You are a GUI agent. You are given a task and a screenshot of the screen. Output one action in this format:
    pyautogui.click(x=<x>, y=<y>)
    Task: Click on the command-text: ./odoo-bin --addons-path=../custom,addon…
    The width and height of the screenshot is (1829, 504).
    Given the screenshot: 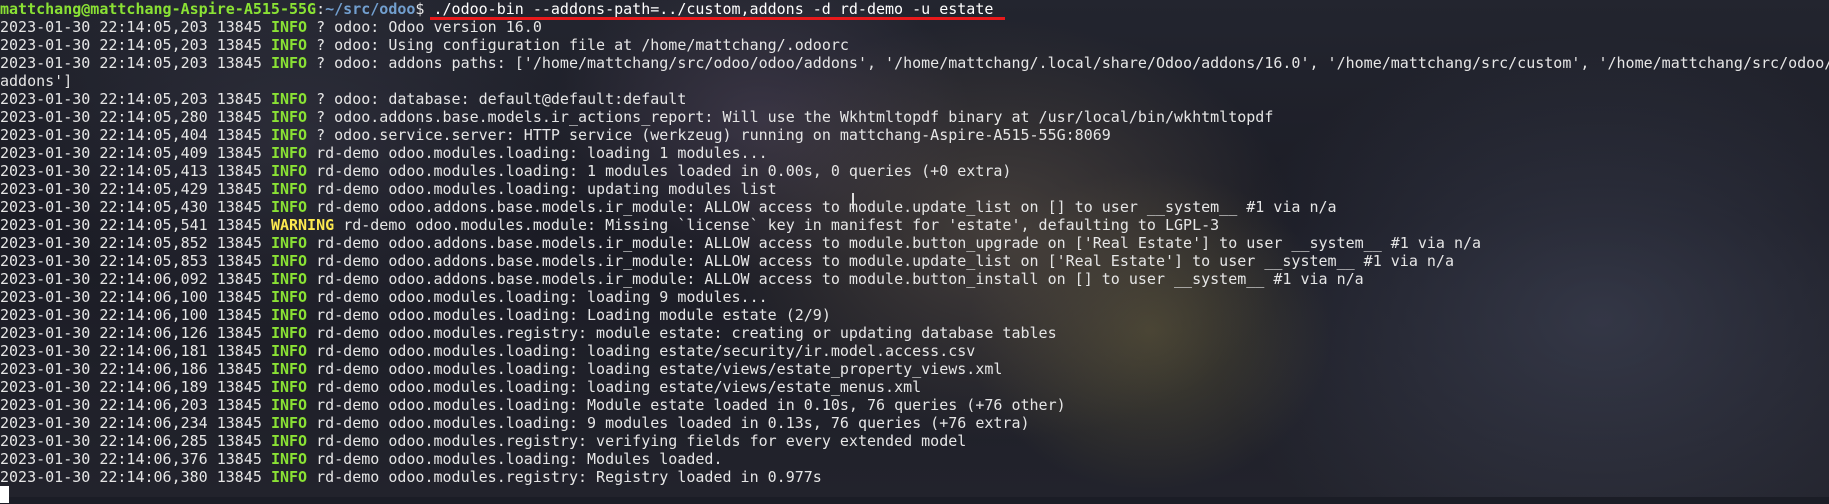 What is the action you would take?
    pyautogui.click(x=713, y=9)
    